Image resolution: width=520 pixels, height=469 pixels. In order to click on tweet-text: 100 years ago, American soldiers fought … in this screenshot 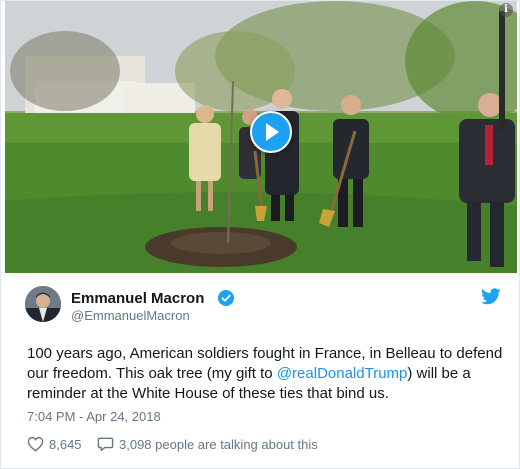, I will do `click(267, 374)`.